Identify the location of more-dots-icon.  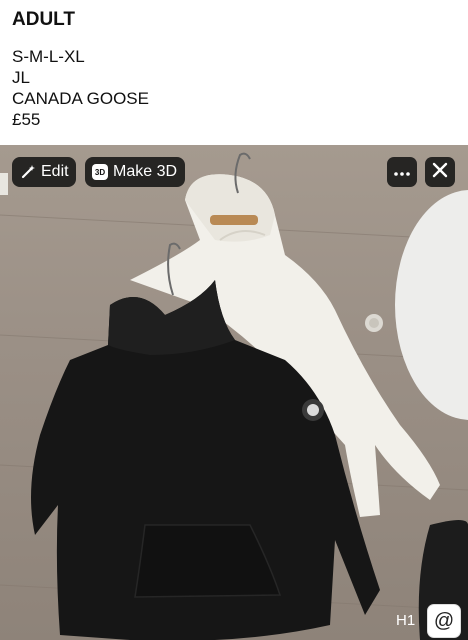
(402, 172).